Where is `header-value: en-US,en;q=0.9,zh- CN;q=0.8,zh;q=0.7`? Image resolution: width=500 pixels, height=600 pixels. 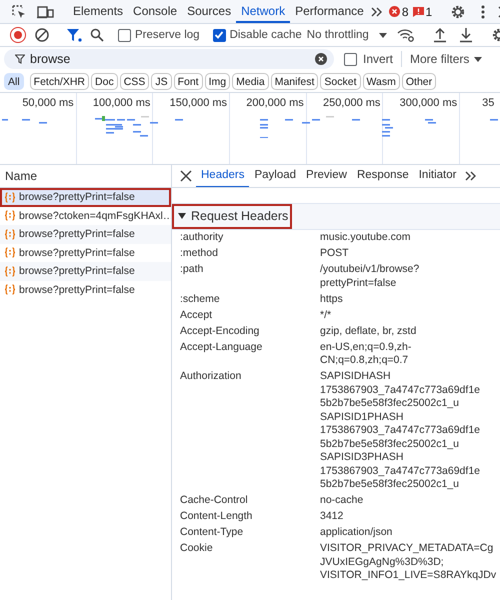 header-value: en-US,en;q=0.9,zh- CN;q=0.8,zh;q=0.7 is located at coordinates (366, 354).